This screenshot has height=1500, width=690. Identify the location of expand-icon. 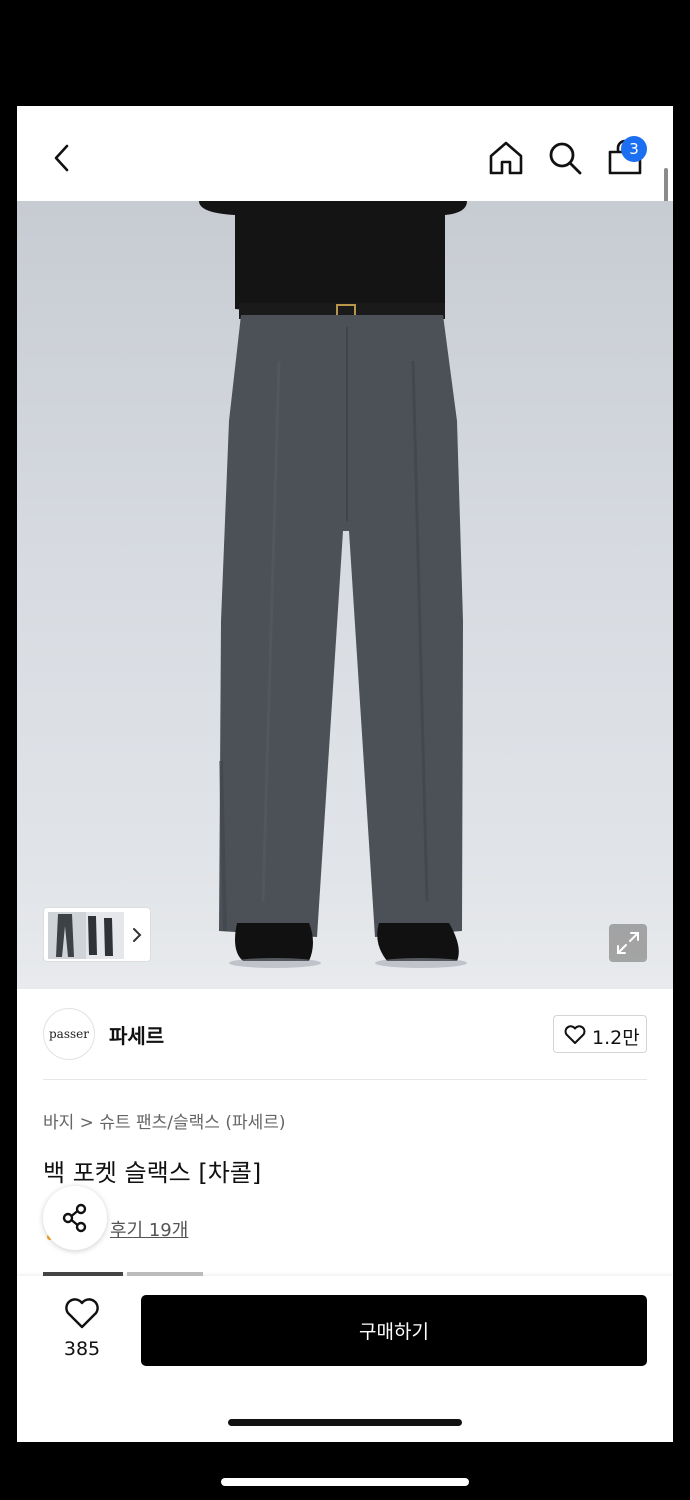
(628, 943).